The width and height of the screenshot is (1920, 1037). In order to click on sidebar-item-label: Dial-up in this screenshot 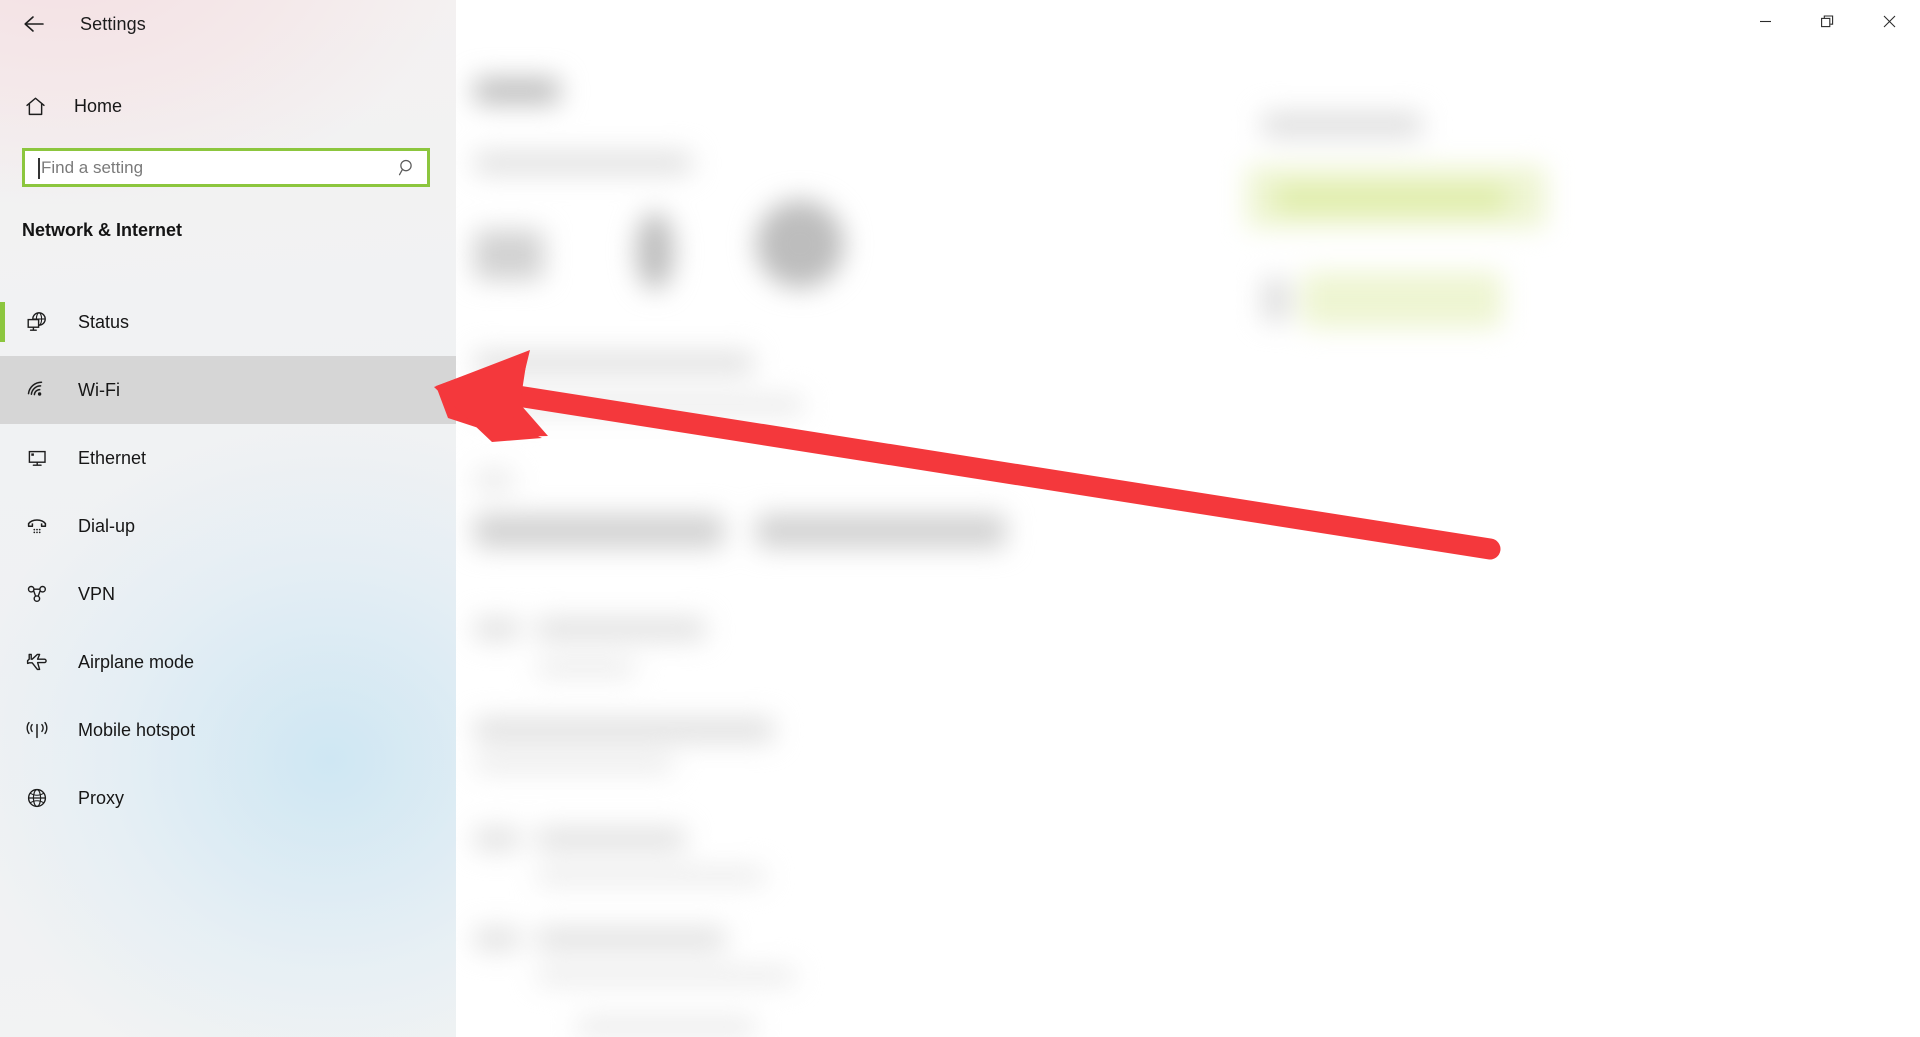, I will do `click(107, 525)`.